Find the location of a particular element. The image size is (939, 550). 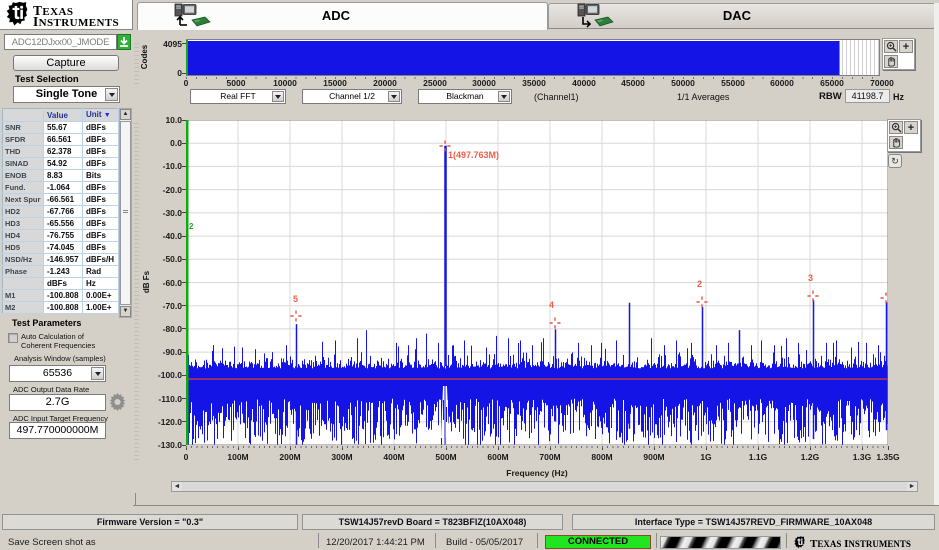

svg-text: 3 is located at coordinates (810, 278).